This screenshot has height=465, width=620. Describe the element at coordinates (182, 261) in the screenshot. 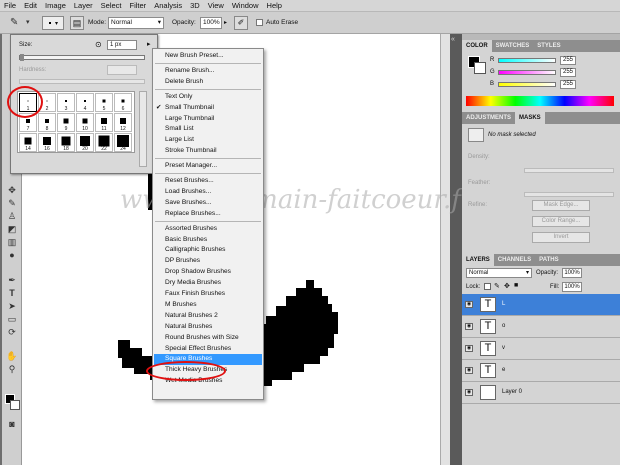

I see `menu-item-dp-brushes: DP Brushes` at that location.